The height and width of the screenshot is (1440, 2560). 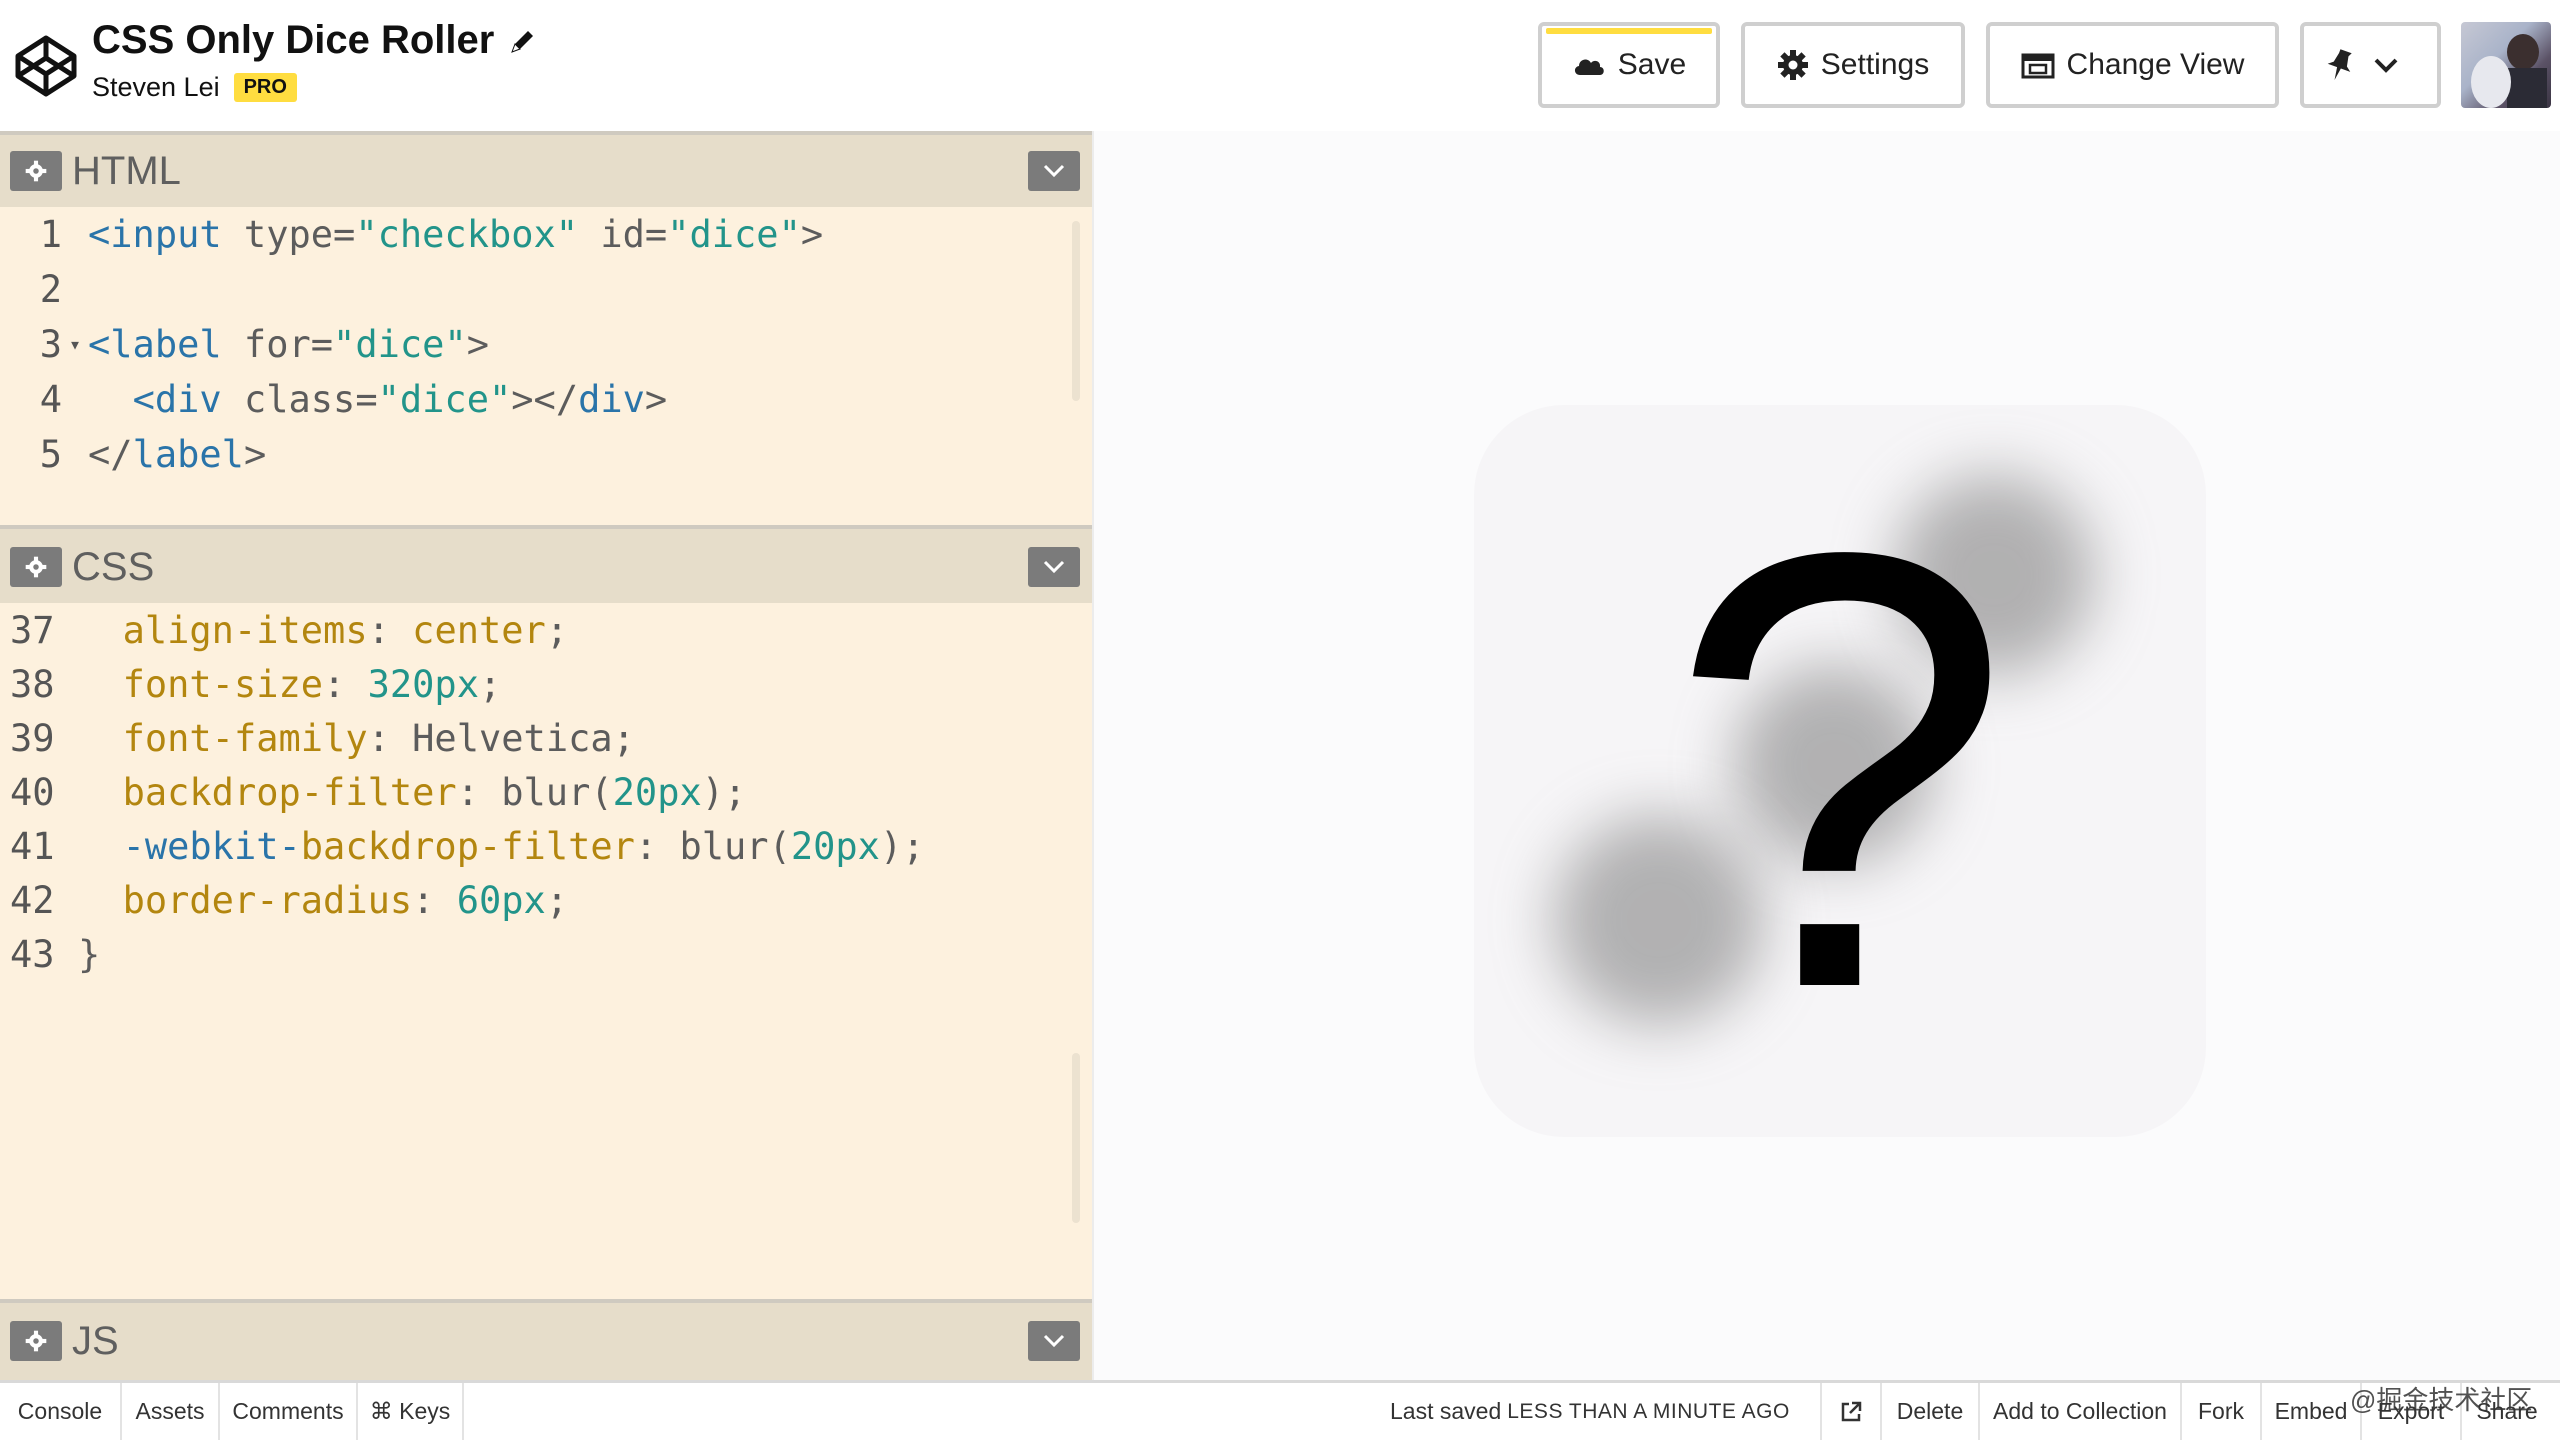 What do you see at coordinates (411, 1411) in the screenshot?
I see `keys-button: ⌘ Keys` at bounding box center [411, 1411].